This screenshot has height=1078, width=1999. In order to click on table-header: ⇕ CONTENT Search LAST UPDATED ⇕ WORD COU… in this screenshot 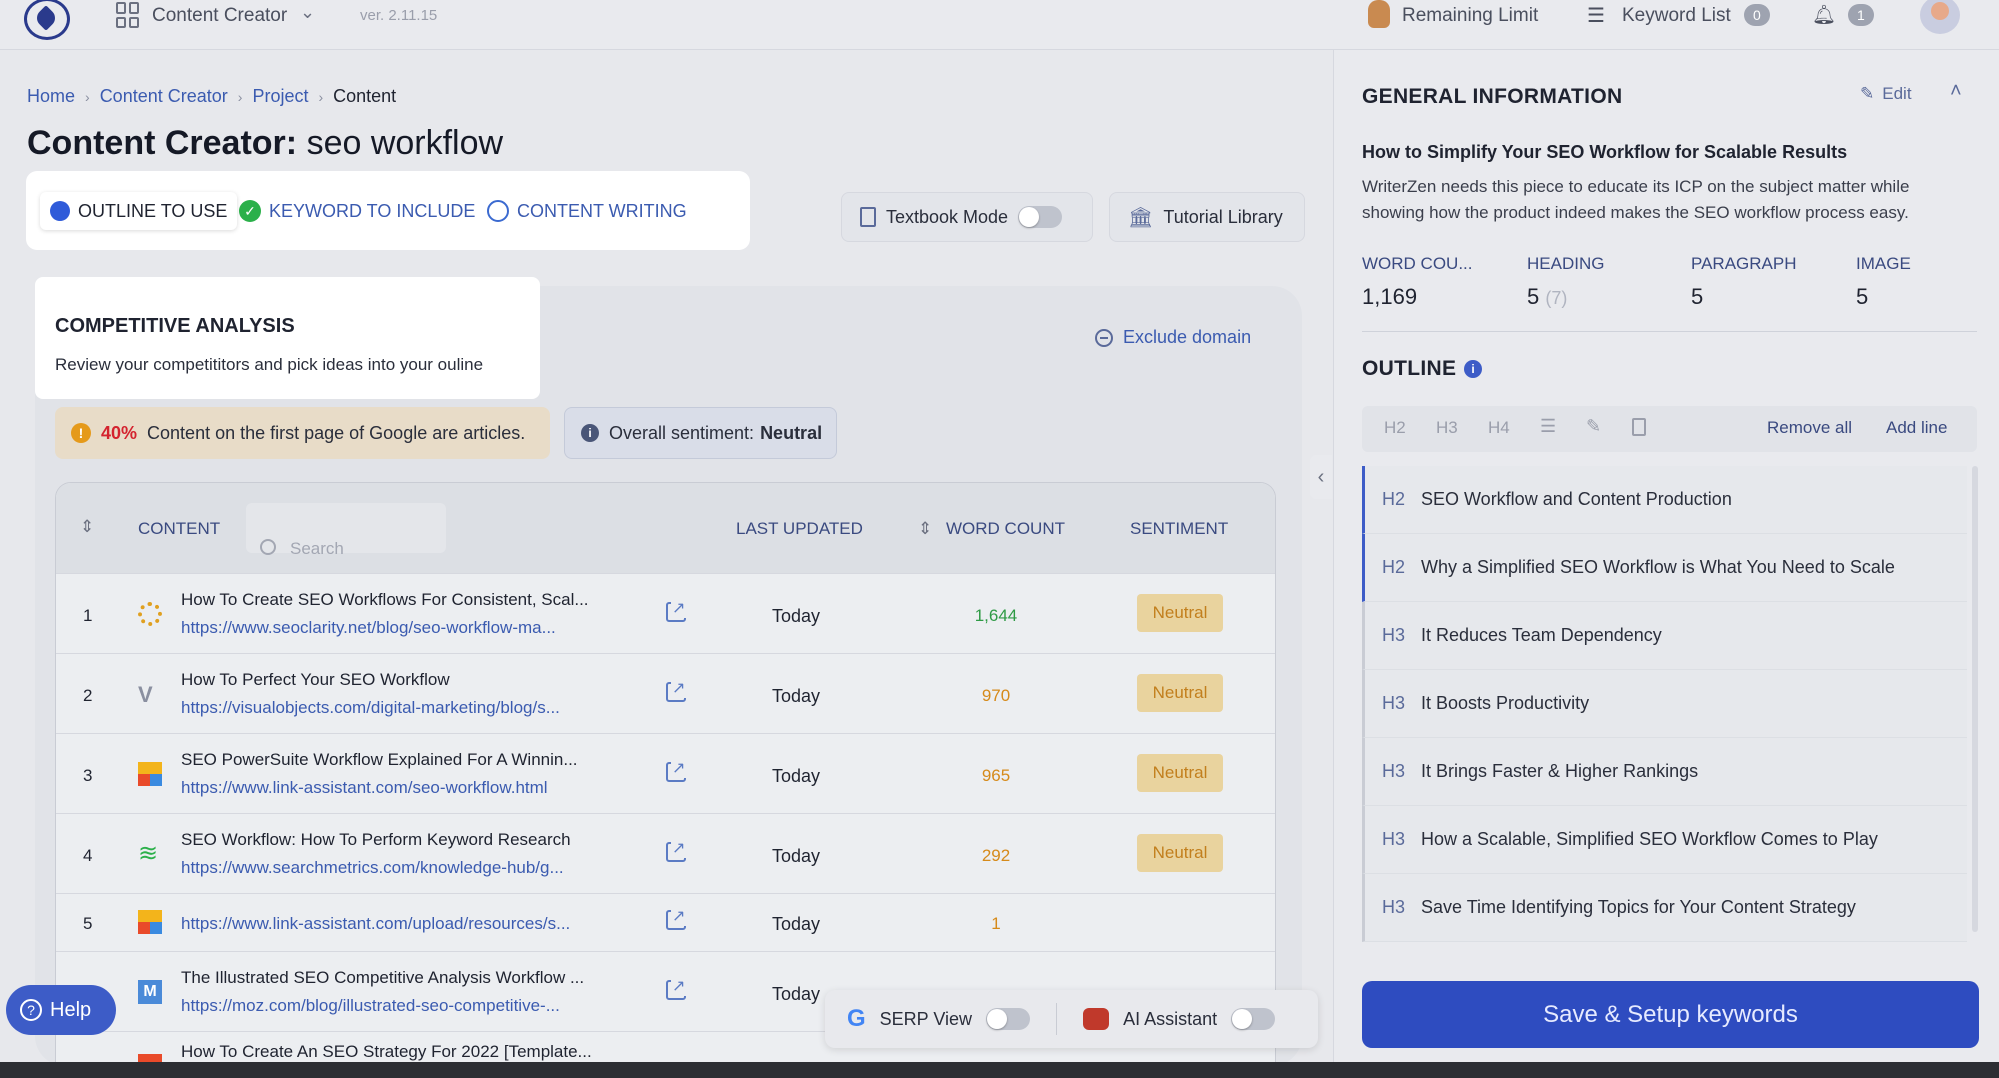, I will do `click(665, 528)`.